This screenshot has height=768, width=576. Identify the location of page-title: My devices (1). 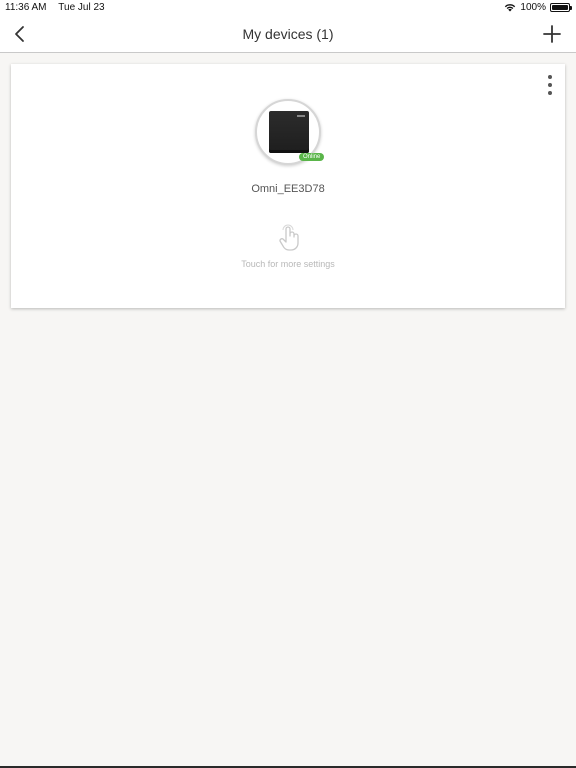
(288, 34).